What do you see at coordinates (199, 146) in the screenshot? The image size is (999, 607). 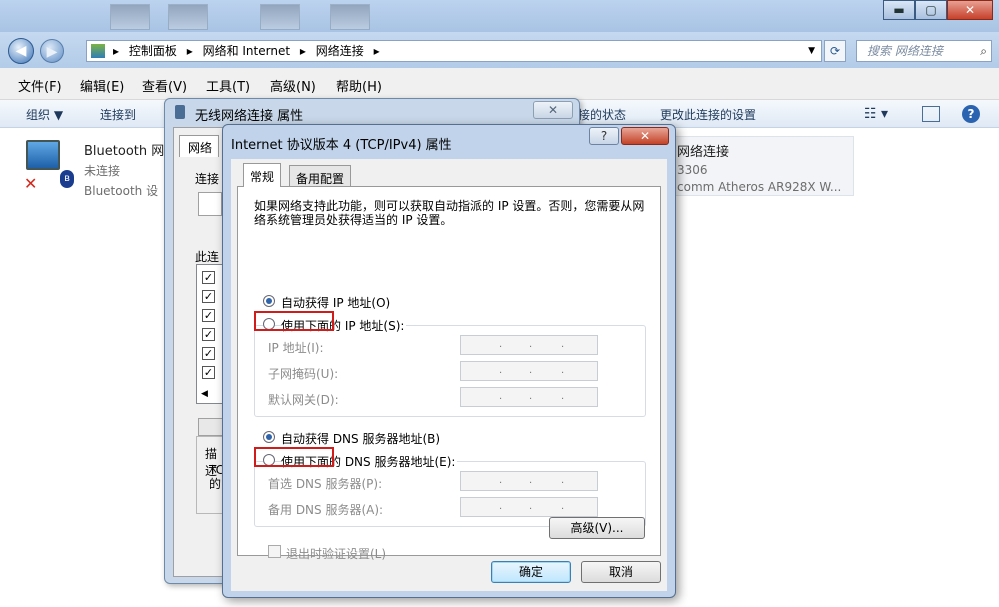 I see `tab-network: 网络` at bounding box center [199, 146].